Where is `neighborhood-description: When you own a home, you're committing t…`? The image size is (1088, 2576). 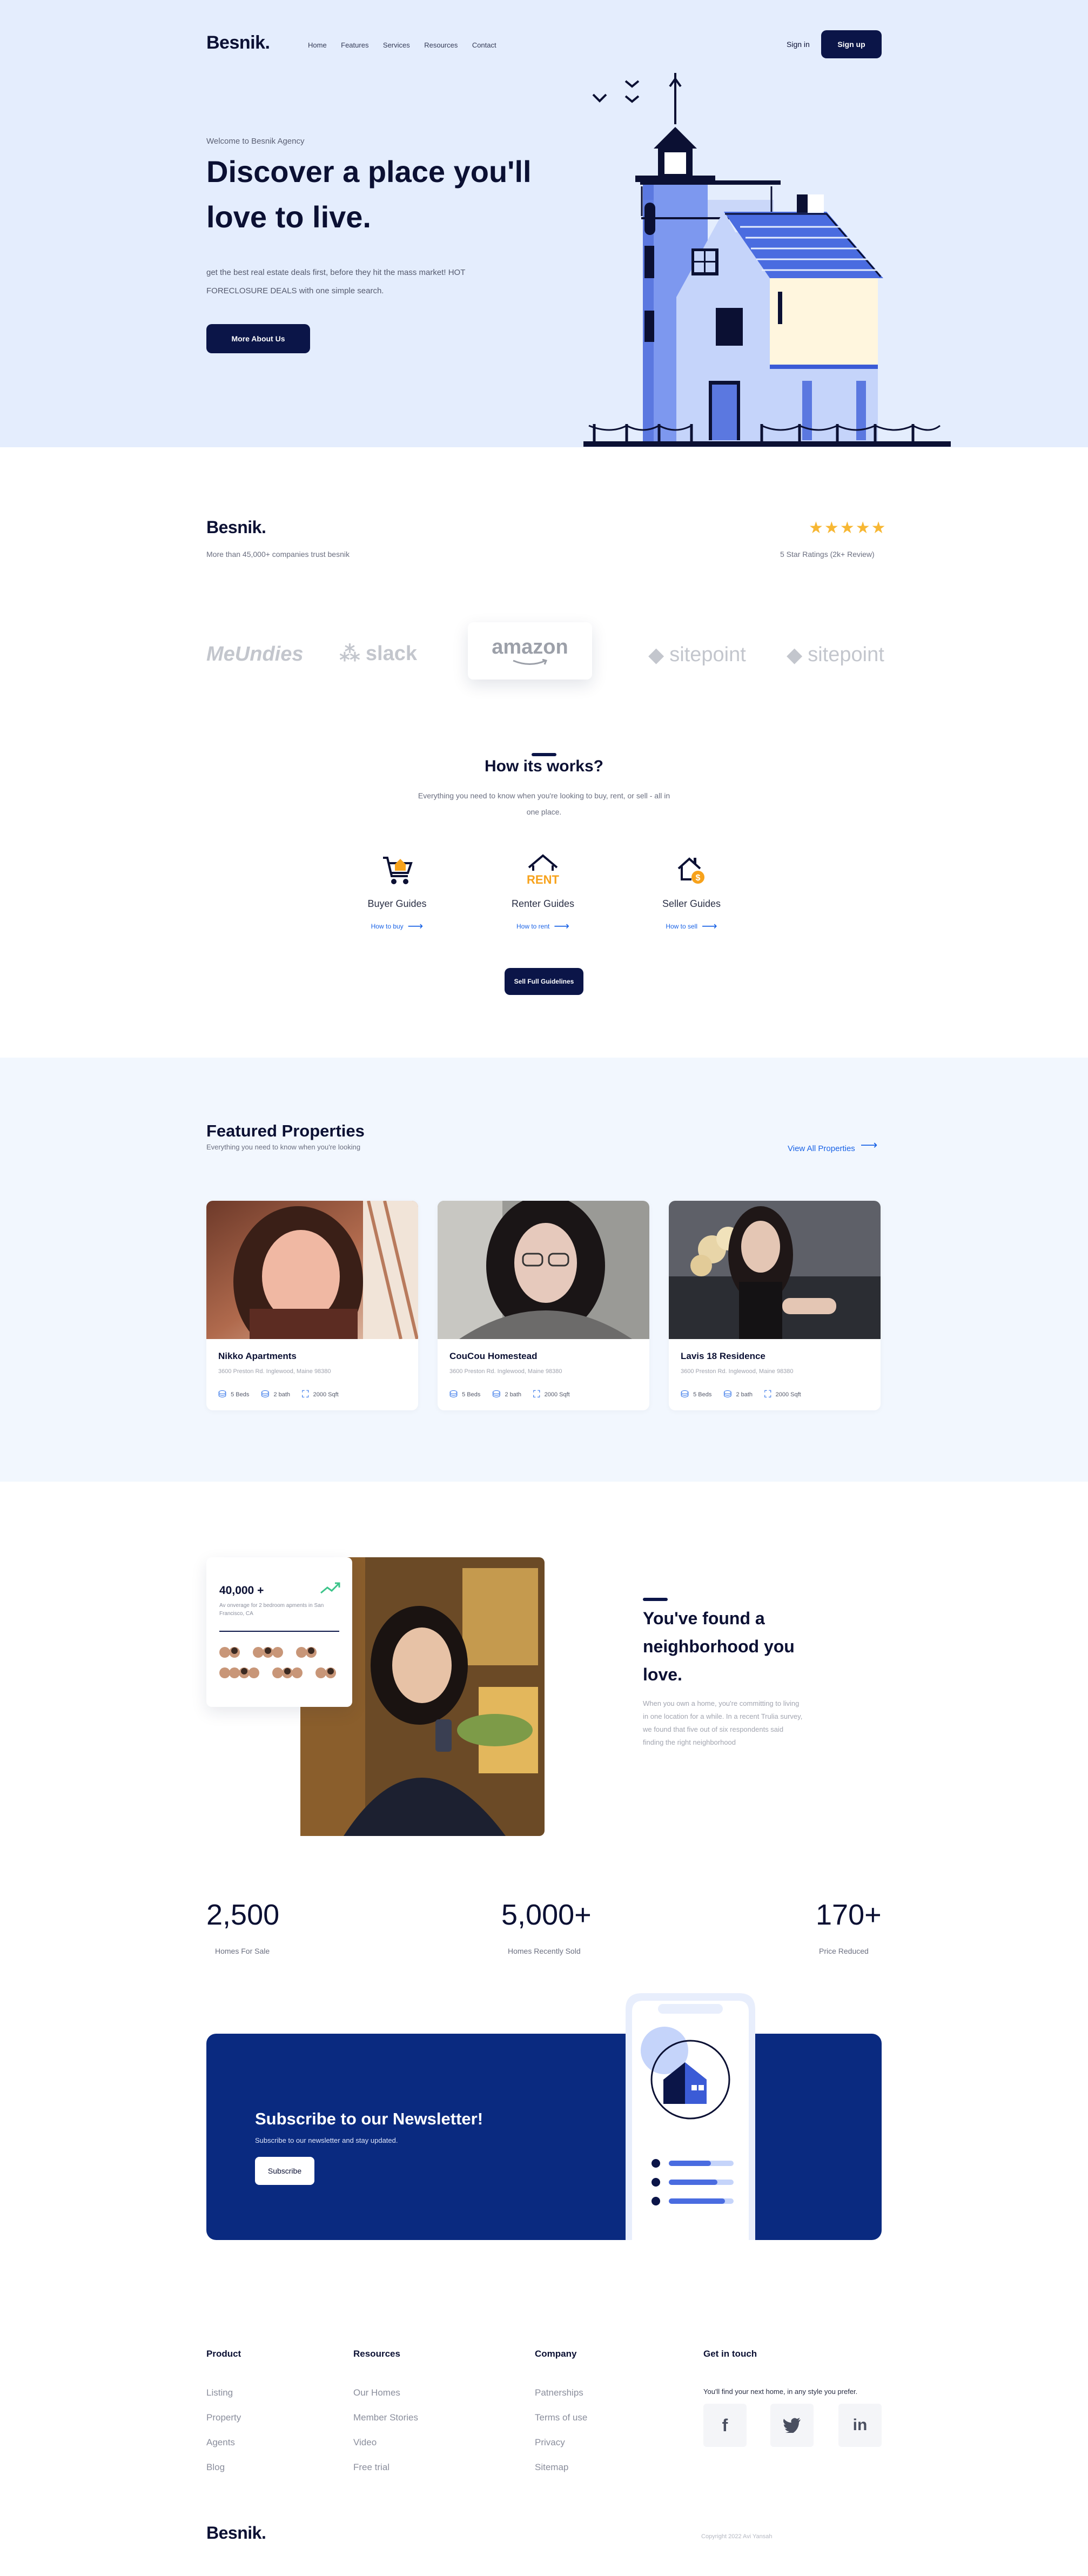 neighborhood-description: When you own a home, you're committing t… is located at coordinates (723, 1722).